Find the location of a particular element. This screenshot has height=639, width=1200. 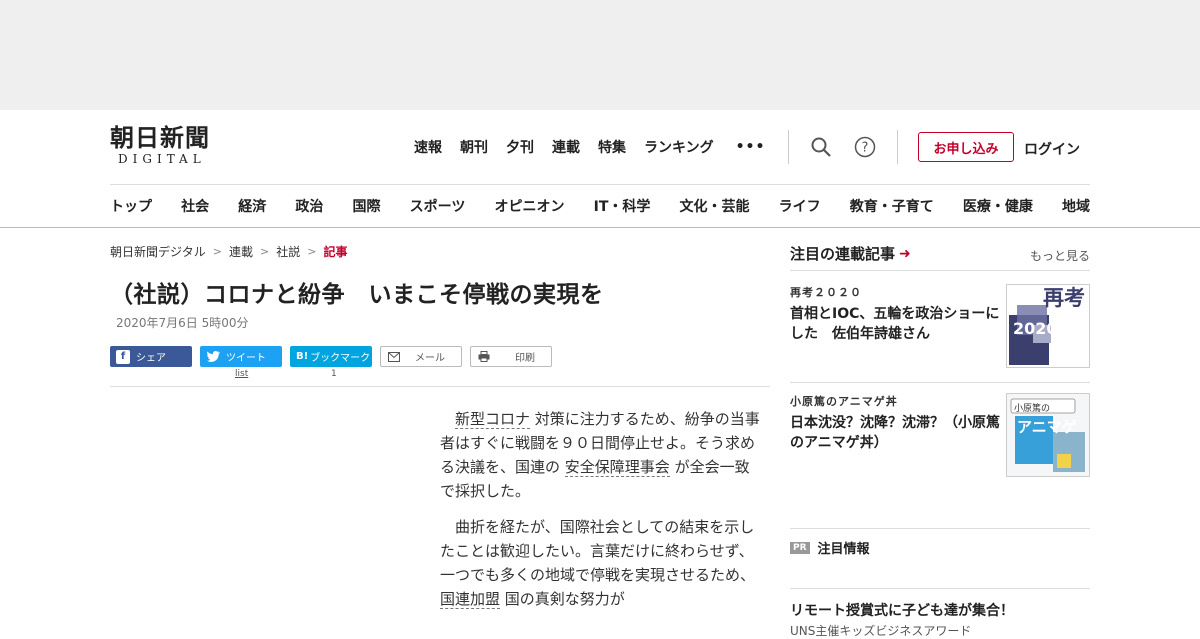

thumbnail-text: 再考 is located at coordinates (1064, 297).